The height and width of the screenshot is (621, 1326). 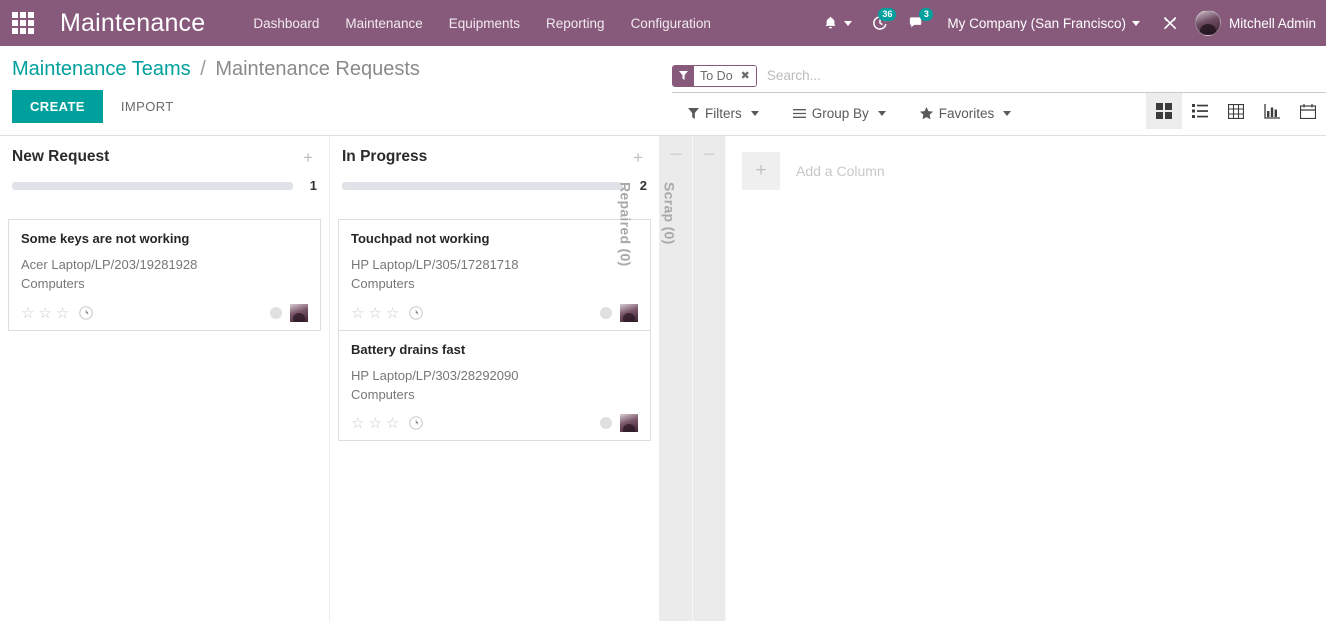 I want to click on search-facet-todo: To Do ✖, so click(x=714, y=75).